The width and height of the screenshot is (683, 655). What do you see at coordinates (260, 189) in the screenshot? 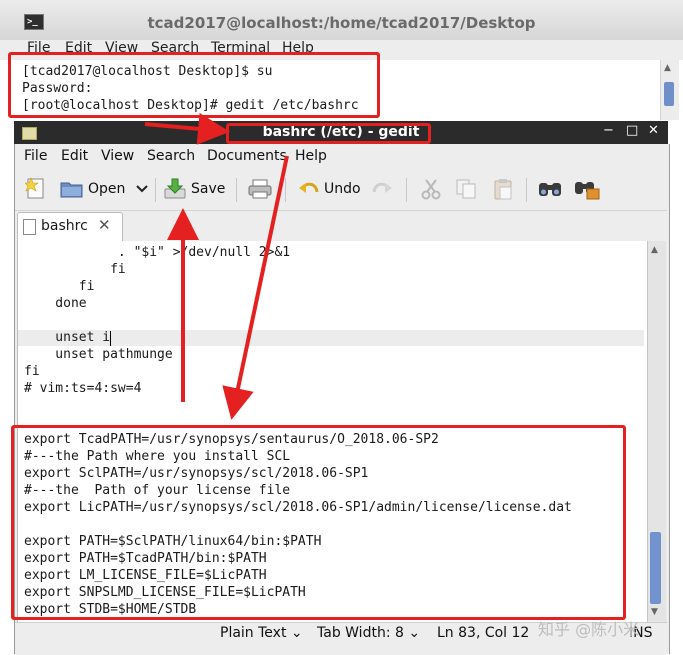
I see `print-icon` at bounding box center [260, 189].